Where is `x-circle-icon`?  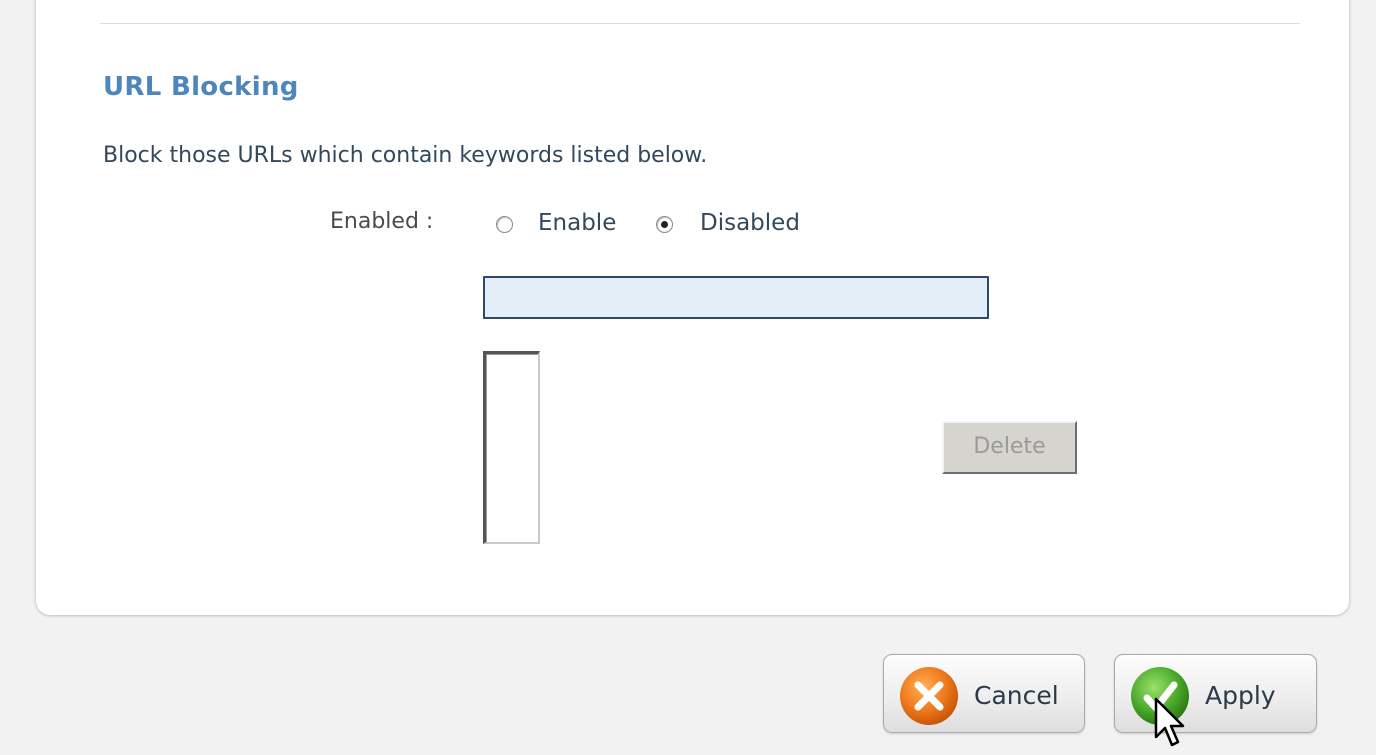
x-circle-icon is located at coordinates (929, 696).